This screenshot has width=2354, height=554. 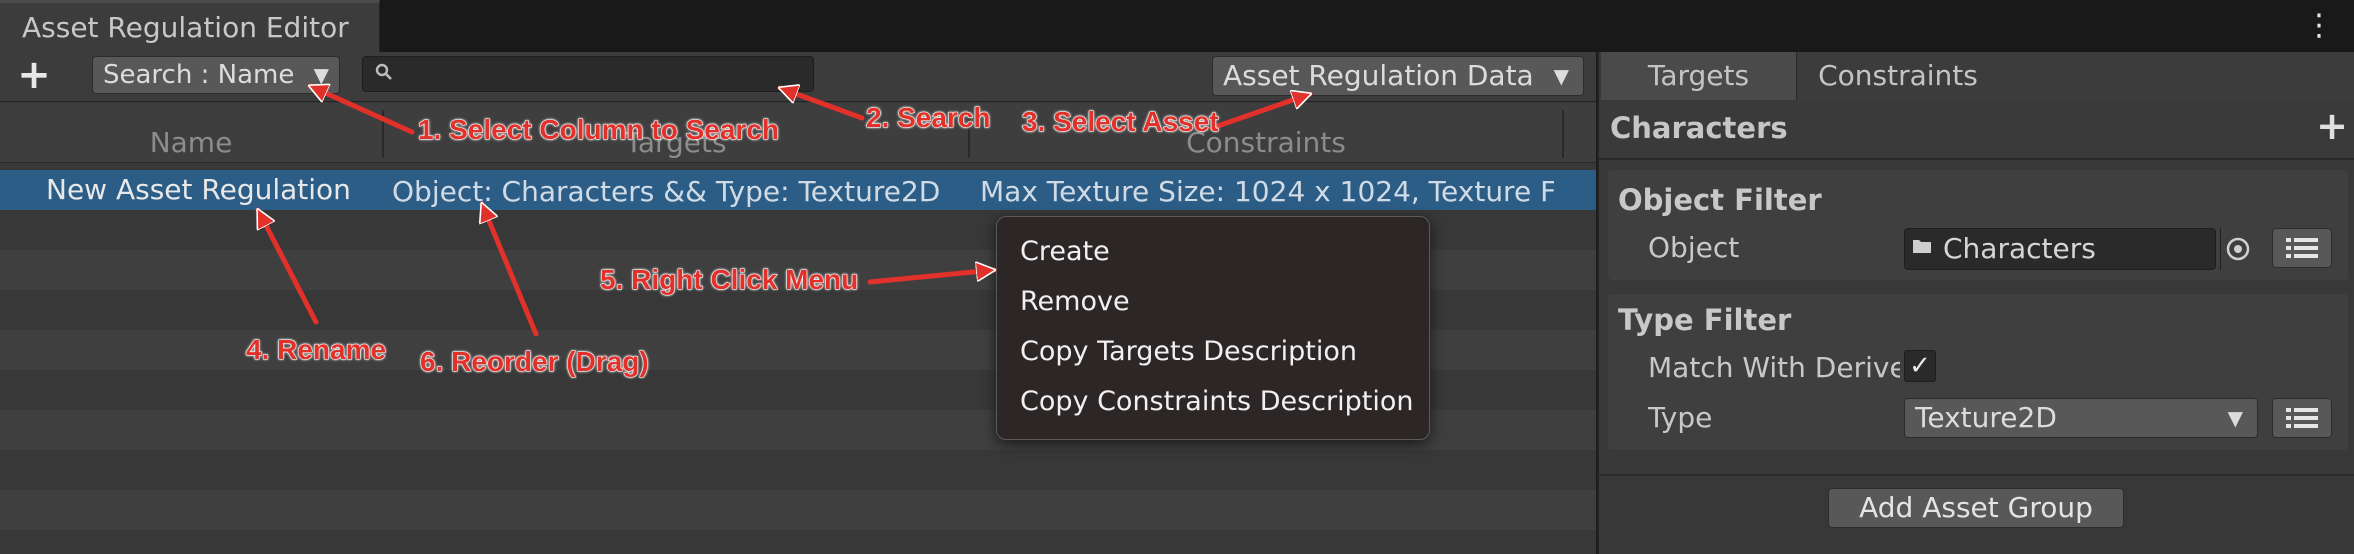 I want to click on add-regulation-button: +, so click(x=34, y=75).